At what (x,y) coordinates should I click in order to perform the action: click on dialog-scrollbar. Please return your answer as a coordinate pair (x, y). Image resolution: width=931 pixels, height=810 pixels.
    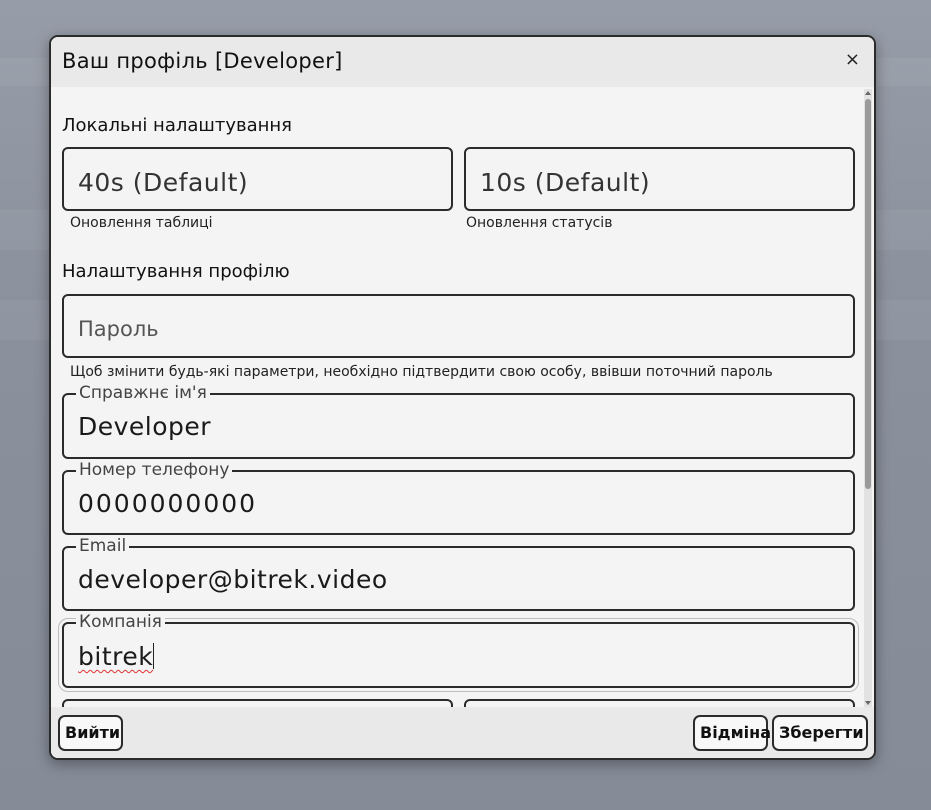
    Looking at the image, I should click on (868, 398).